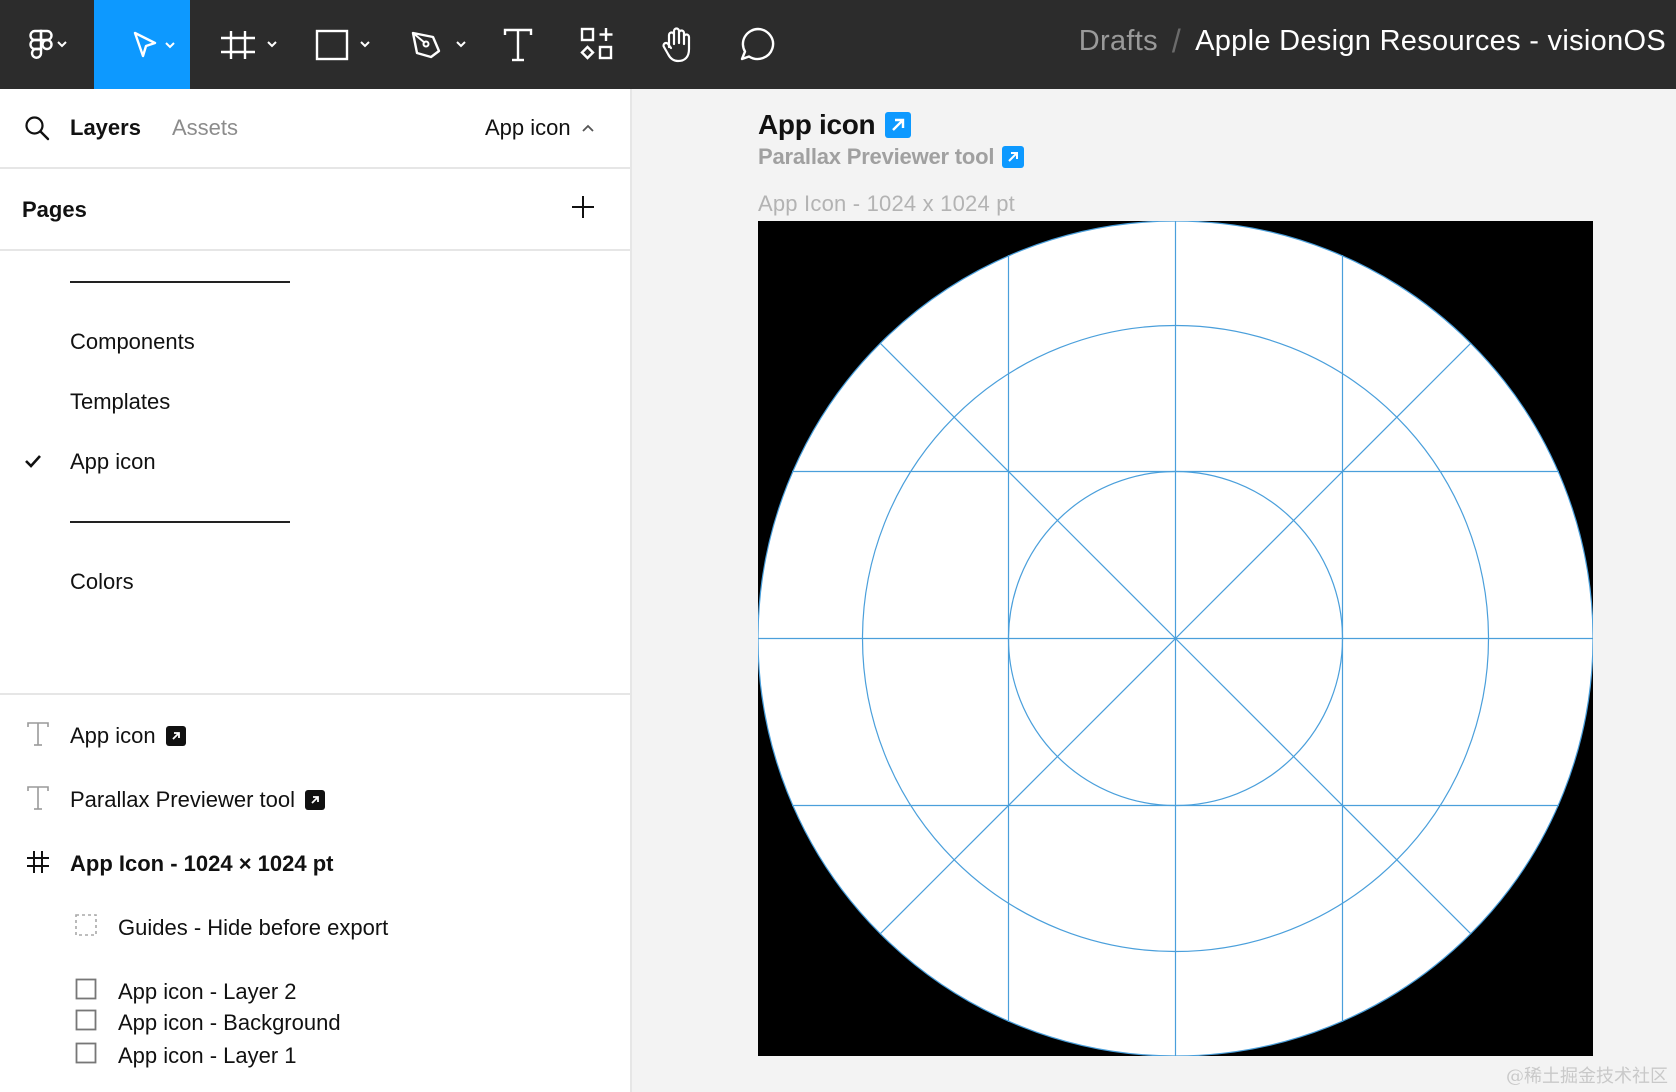 The width and height of the screenshot is (1676, 1092). I want to click on cursor-icon, so click(154, 44).